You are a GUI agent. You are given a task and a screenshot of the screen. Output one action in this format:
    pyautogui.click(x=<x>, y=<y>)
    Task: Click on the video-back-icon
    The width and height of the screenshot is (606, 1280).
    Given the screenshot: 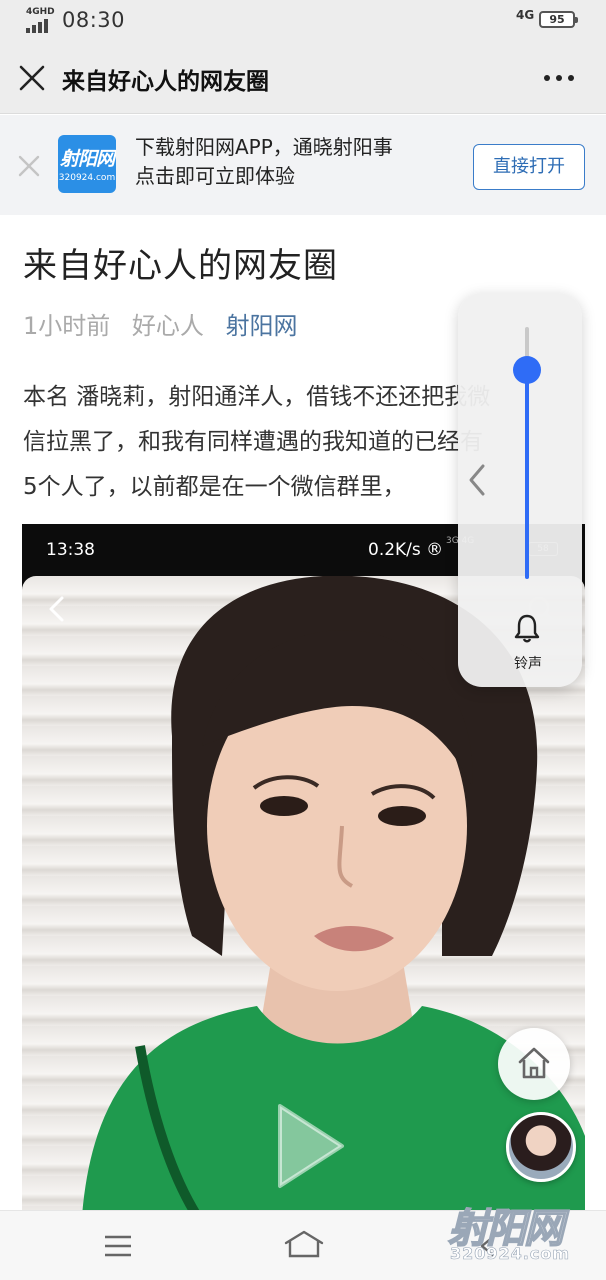 What is the action you would take?
    pyautogui.click(x=57, y=609)
    